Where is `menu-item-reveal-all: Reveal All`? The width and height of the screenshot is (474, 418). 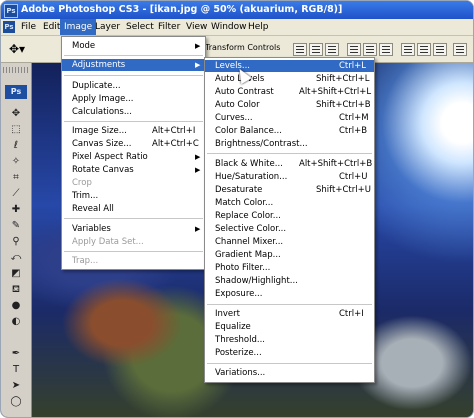 menu-item-reveal-all: Reveal All is located at coordinates (133, 209).